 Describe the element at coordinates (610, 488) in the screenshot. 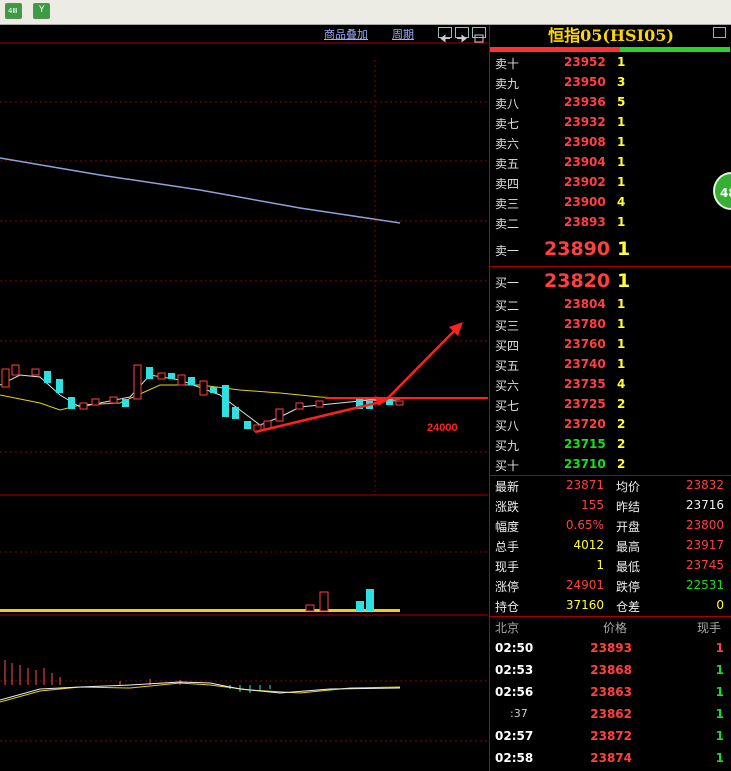

I see `stat-row: 最新 23871 均价 23832` at that location.